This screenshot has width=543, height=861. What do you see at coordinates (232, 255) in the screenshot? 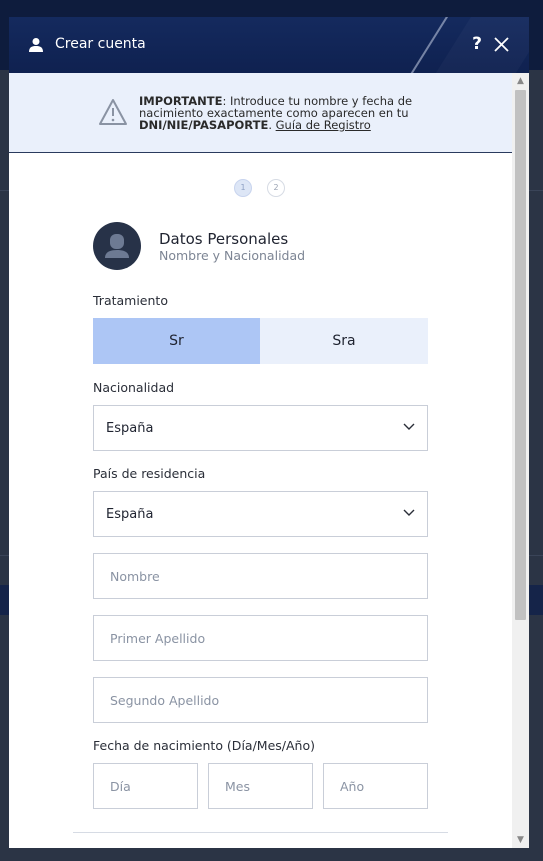
I see `section-subtitle: Nombre y Nacionalidad` at bounding box center [232, 255].